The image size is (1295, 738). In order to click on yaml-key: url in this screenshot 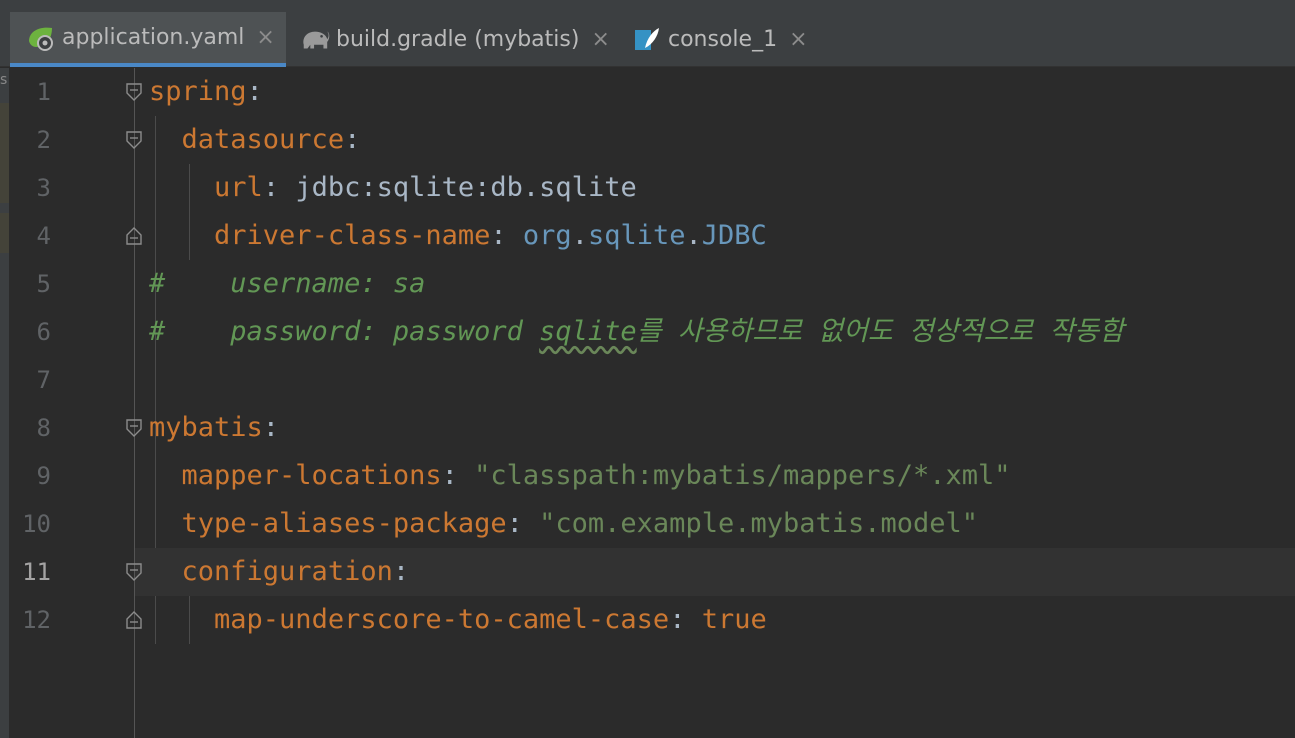, I will do `click(238, 187)`.